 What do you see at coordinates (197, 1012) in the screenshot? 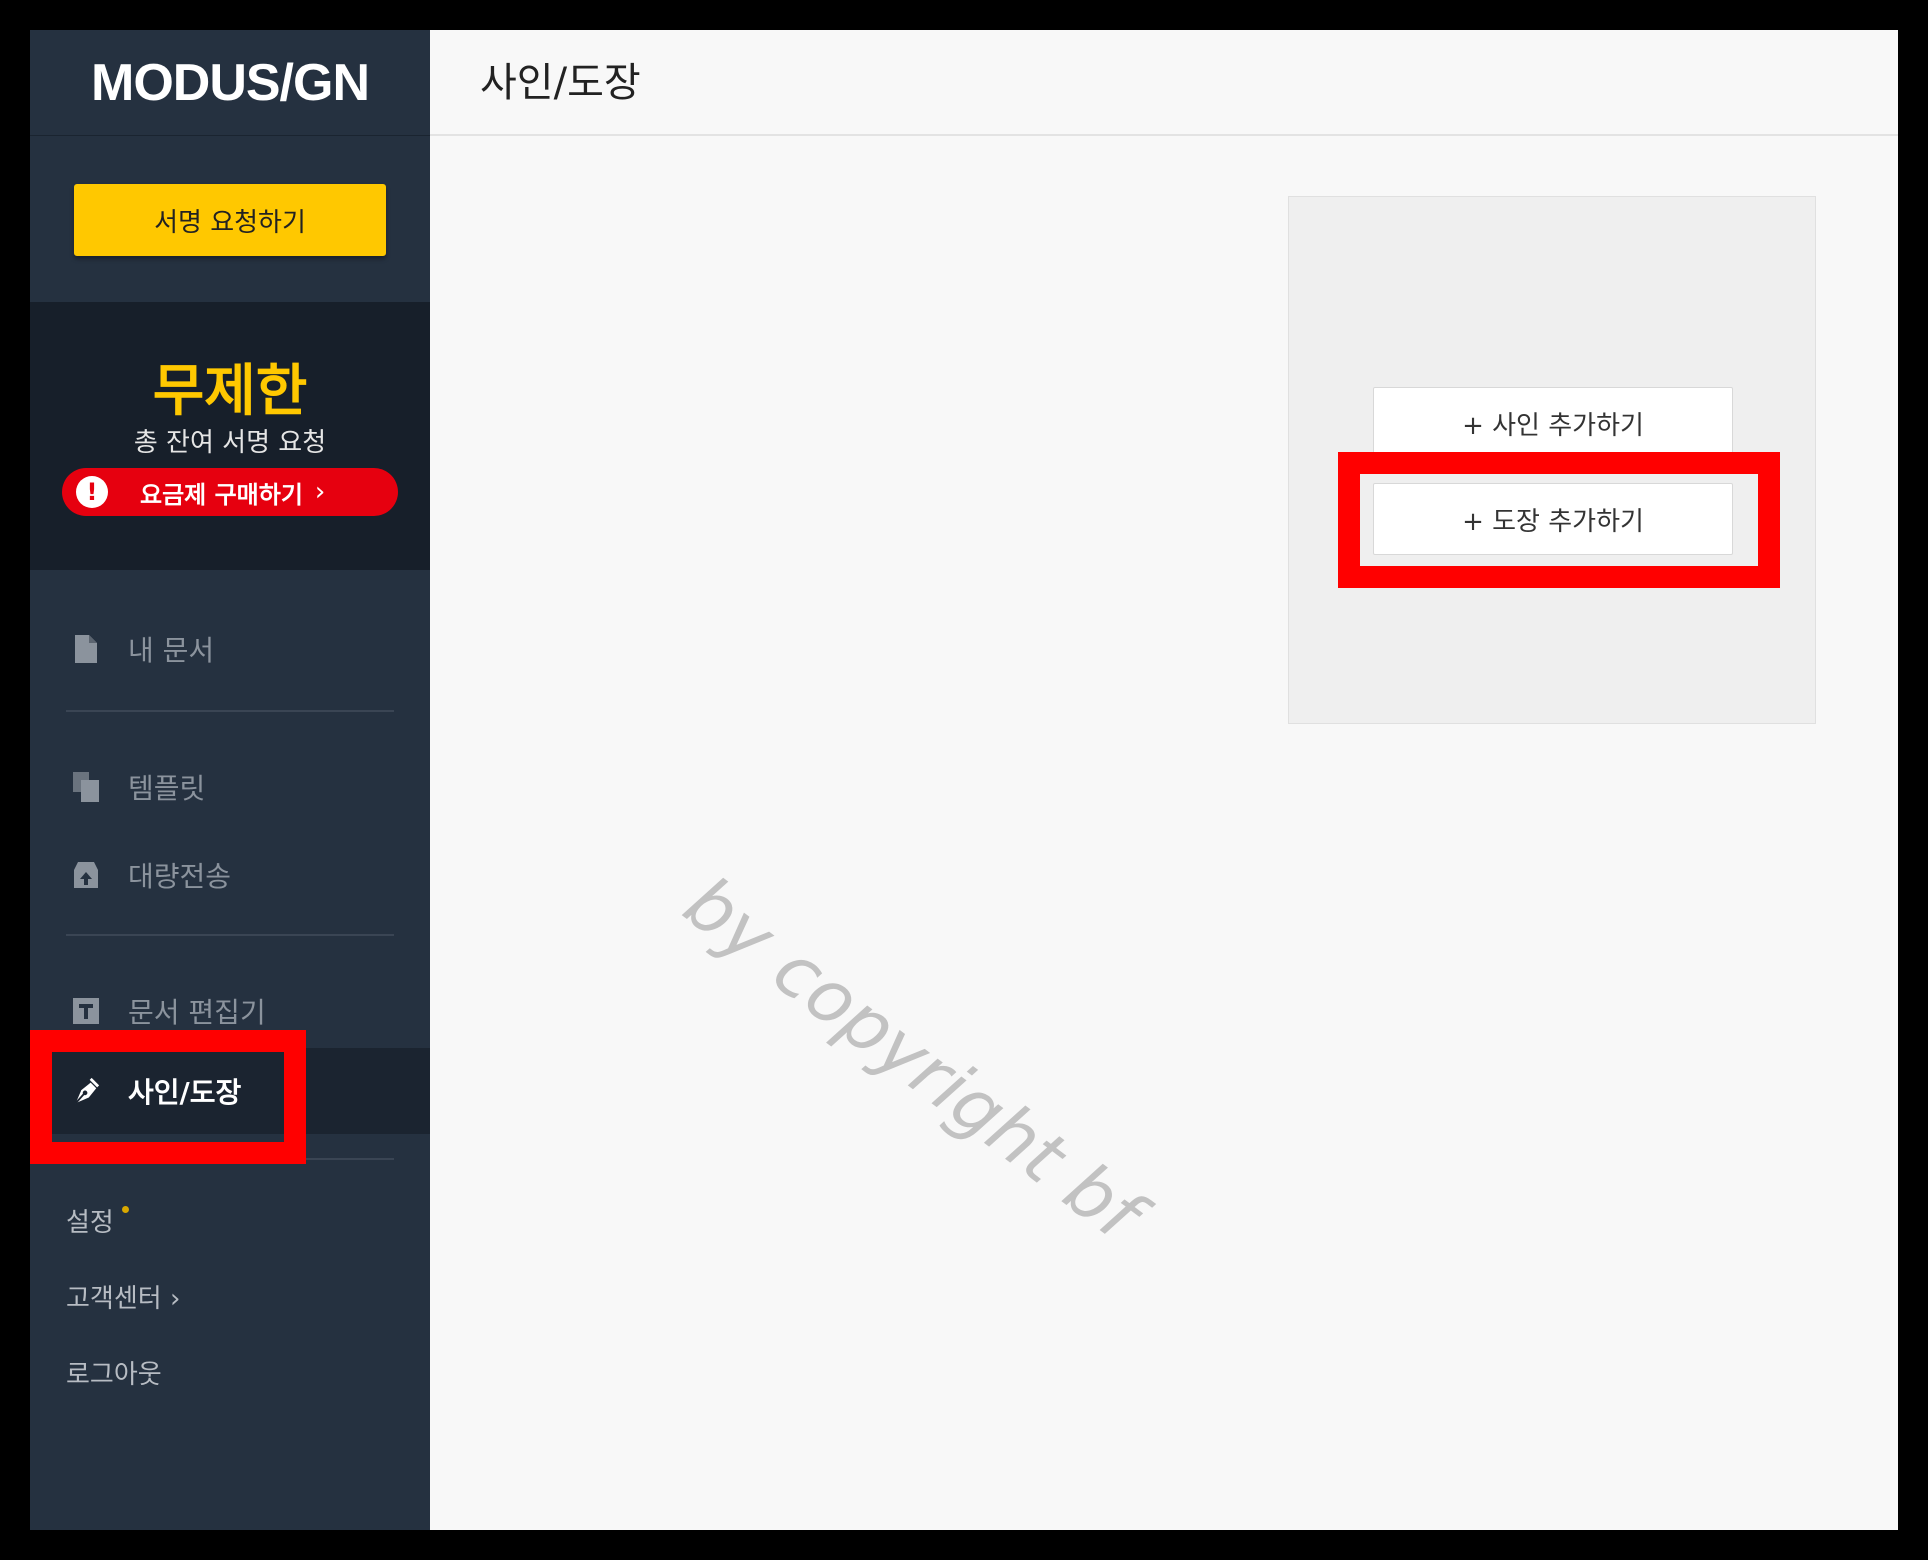
I see `sidebar-item-label: 문서 편집기` at bounding box center [197, 1012].